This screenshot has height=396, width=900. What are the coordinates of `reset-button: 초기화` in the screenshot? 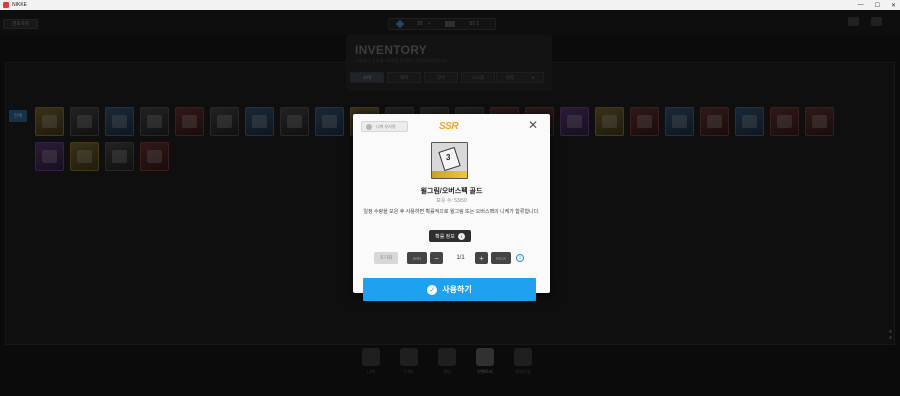 It's located at (386, 258).